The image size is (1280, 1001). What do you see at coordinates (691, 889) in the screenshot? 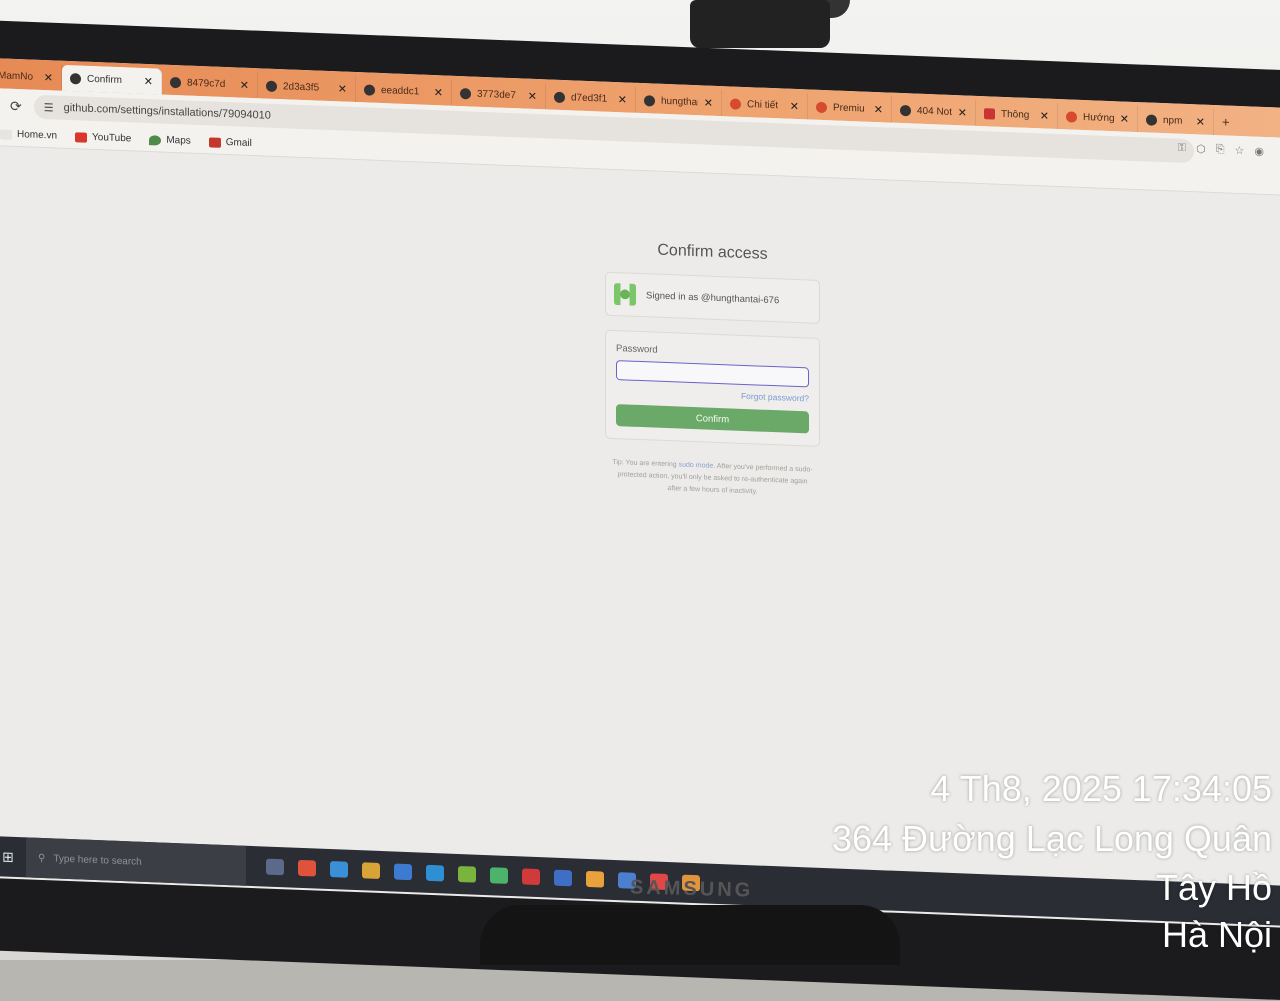
I see `monitor-brand-logo: SAMSUNG` at bounding box center [691, 889].